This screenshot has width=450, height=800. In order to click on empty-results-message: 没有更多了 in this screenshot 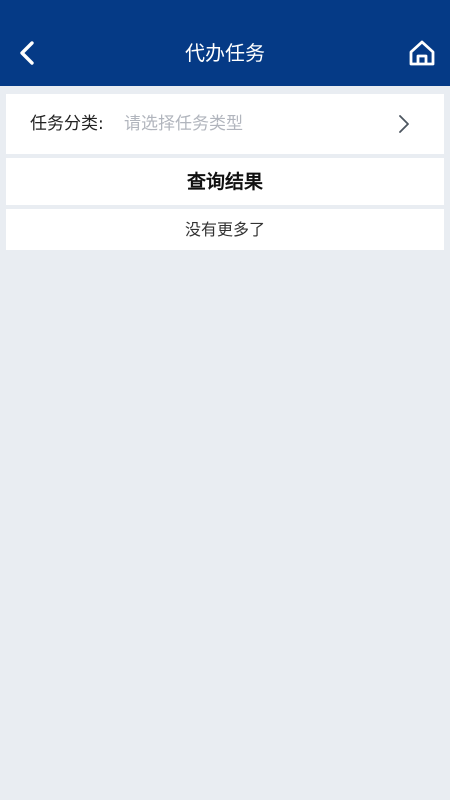, I will do `click(225, 229)`.